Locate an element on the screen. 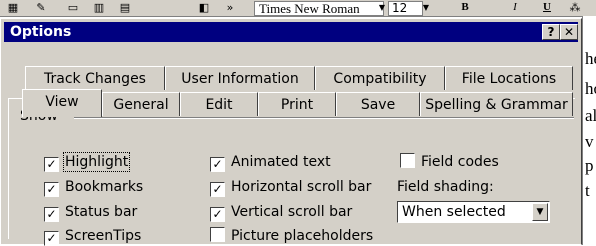 The height and width of the screenshot is (246, 596). doc-fragment: ho is located at coordinates (590, 88).